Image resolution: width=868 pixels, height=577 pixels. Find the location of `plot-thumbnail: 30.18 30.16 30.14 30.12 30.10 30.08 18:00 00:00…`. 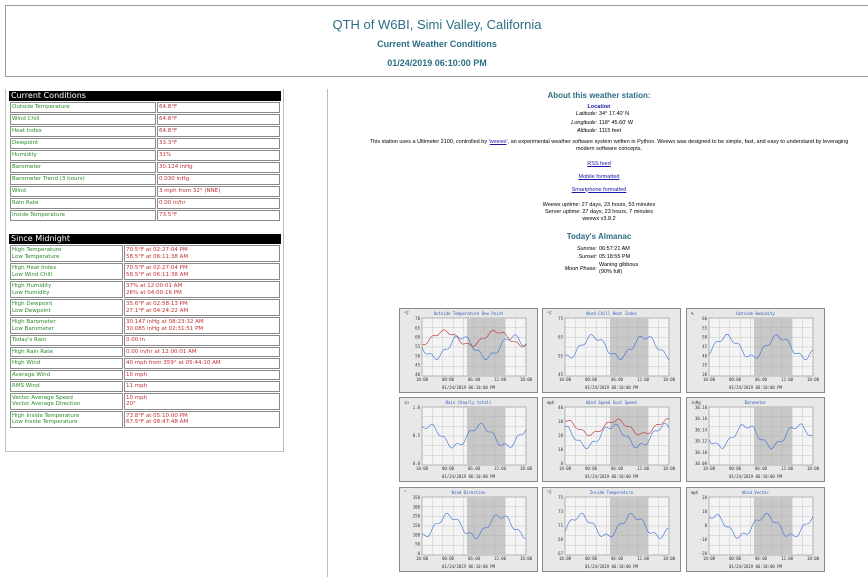

plot-thumbnail: 30.18 30.16 30.14 30.12 30.10 30.08 18:00 00:00… is located at coordinates (755, 439).